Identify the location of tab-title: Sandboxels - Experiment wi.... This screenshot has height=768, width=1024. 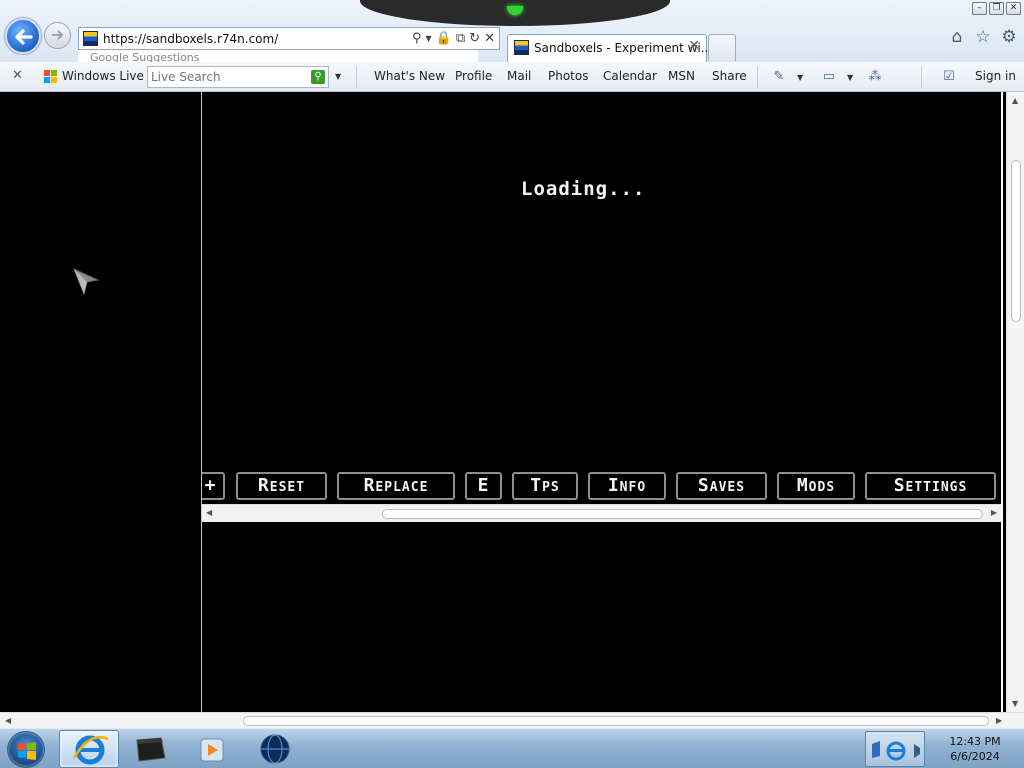
(623, 48).